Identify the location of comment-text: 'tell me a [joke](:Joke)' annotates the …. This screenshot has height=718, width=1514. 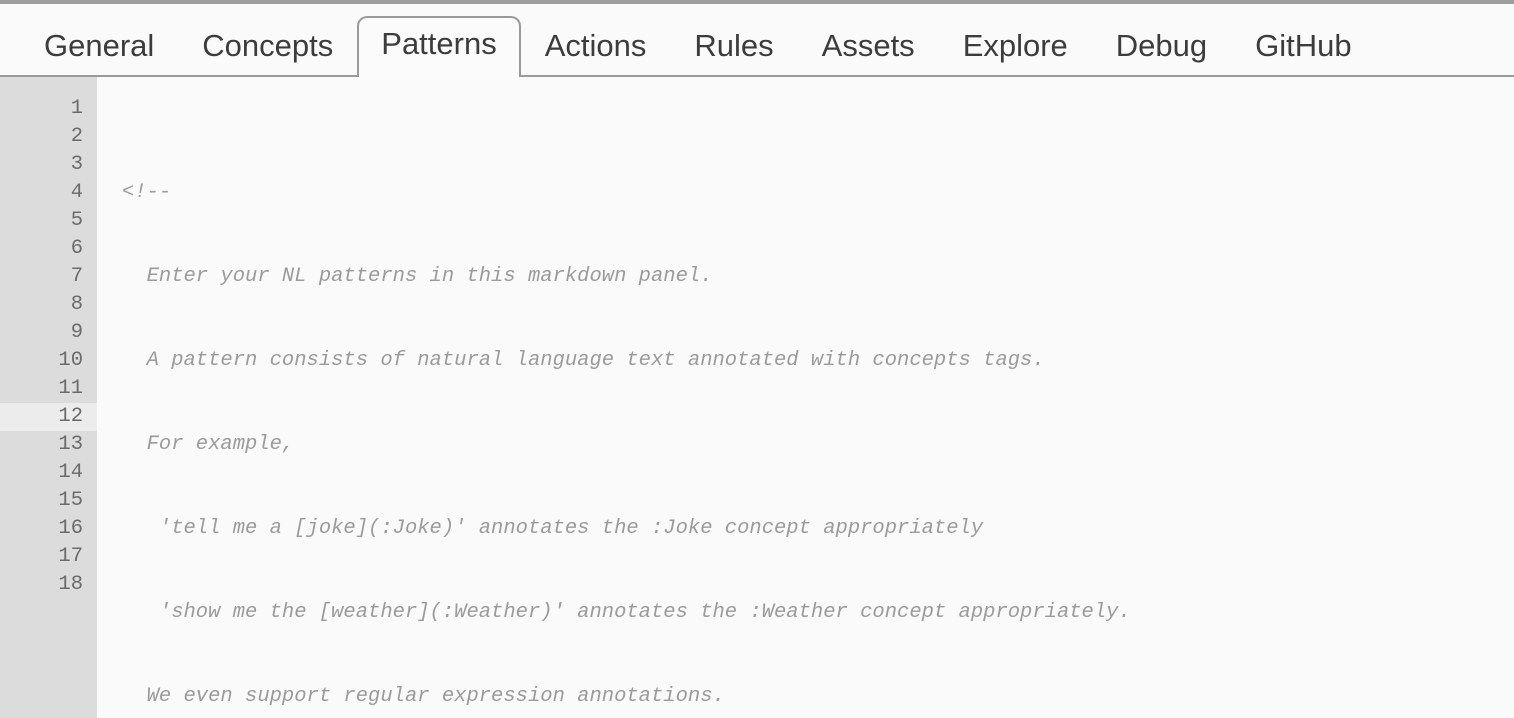
(553, 528).